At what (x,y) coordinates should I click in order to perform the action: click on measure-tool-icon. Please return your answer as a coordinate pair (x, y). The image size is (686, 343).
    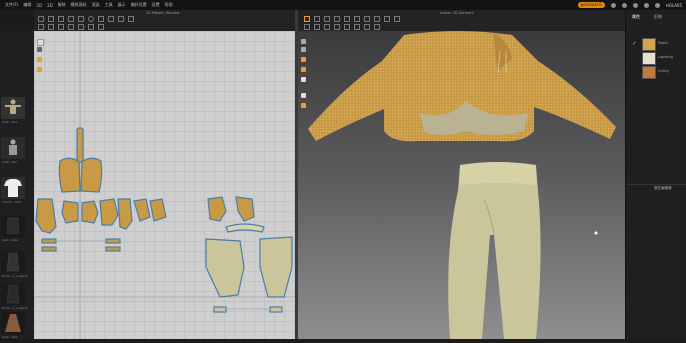
    Looking at the image, I should click on (101, 27).